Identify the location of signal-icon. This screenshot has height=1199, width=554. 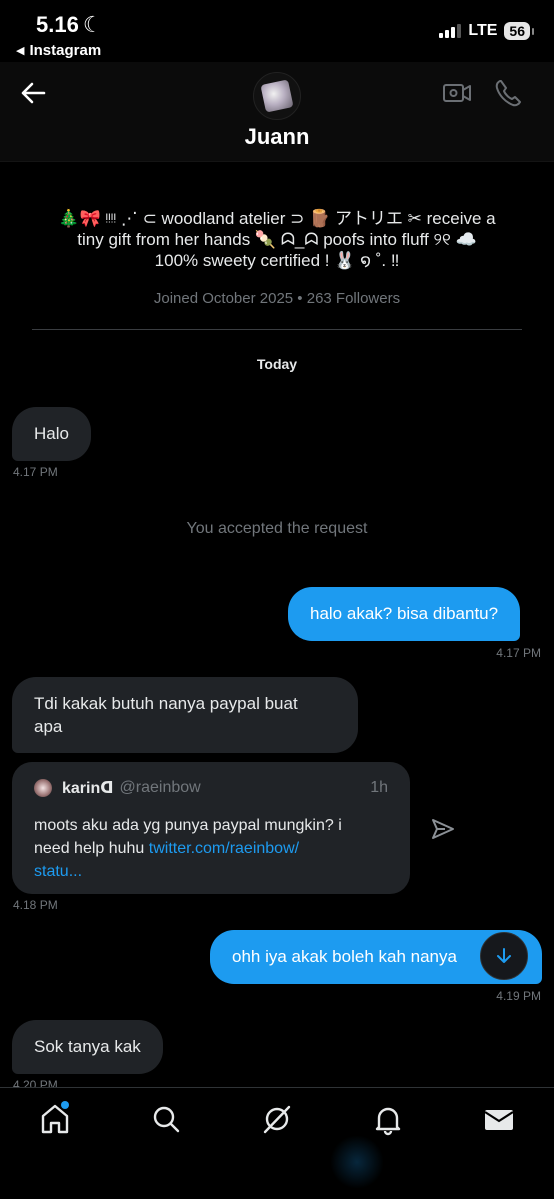
(450, 31).